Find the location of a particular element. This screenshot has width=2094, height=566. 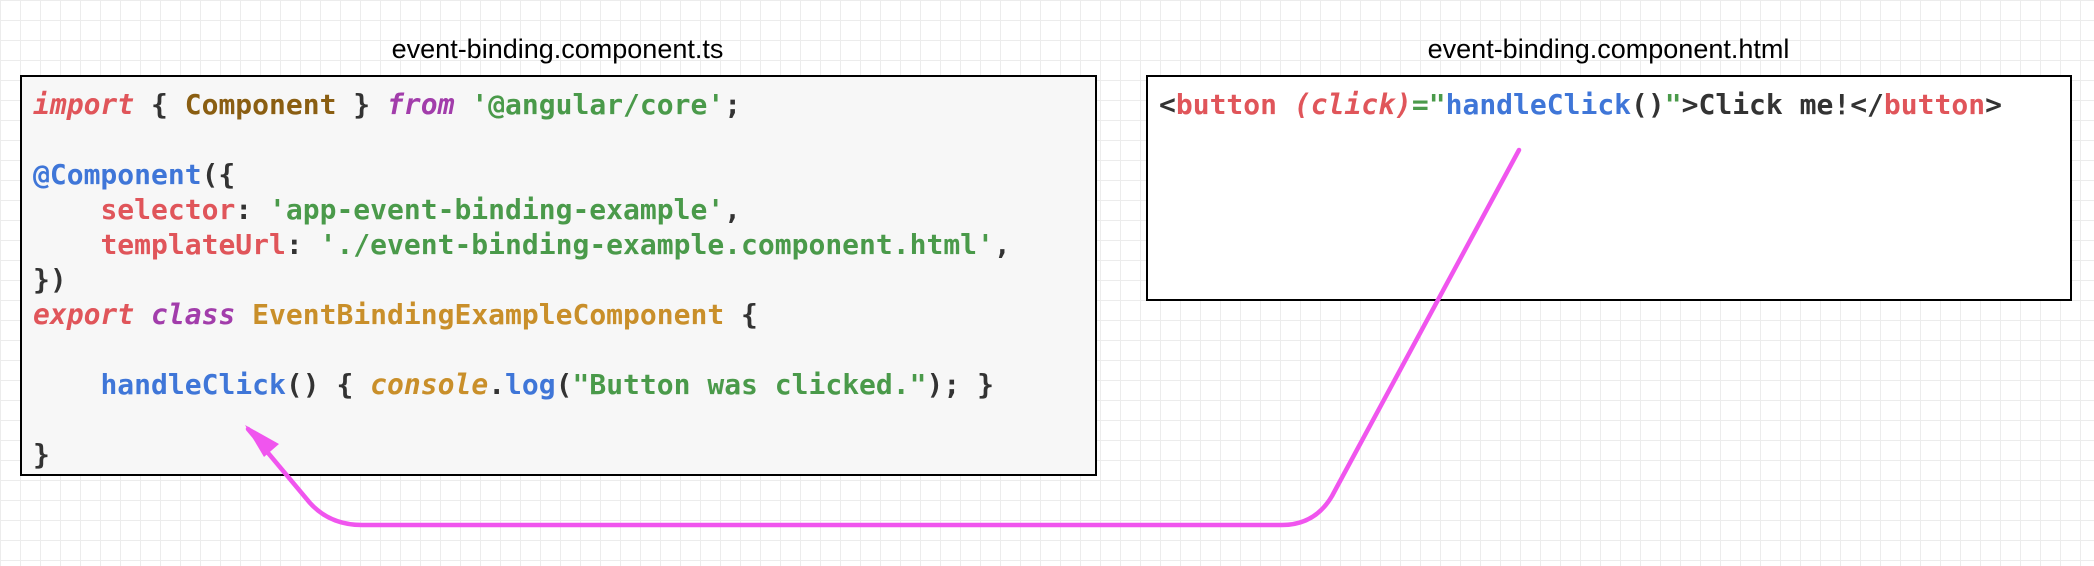

code-token: EventBindingExampleComponent is located at coordinates (488, 314).